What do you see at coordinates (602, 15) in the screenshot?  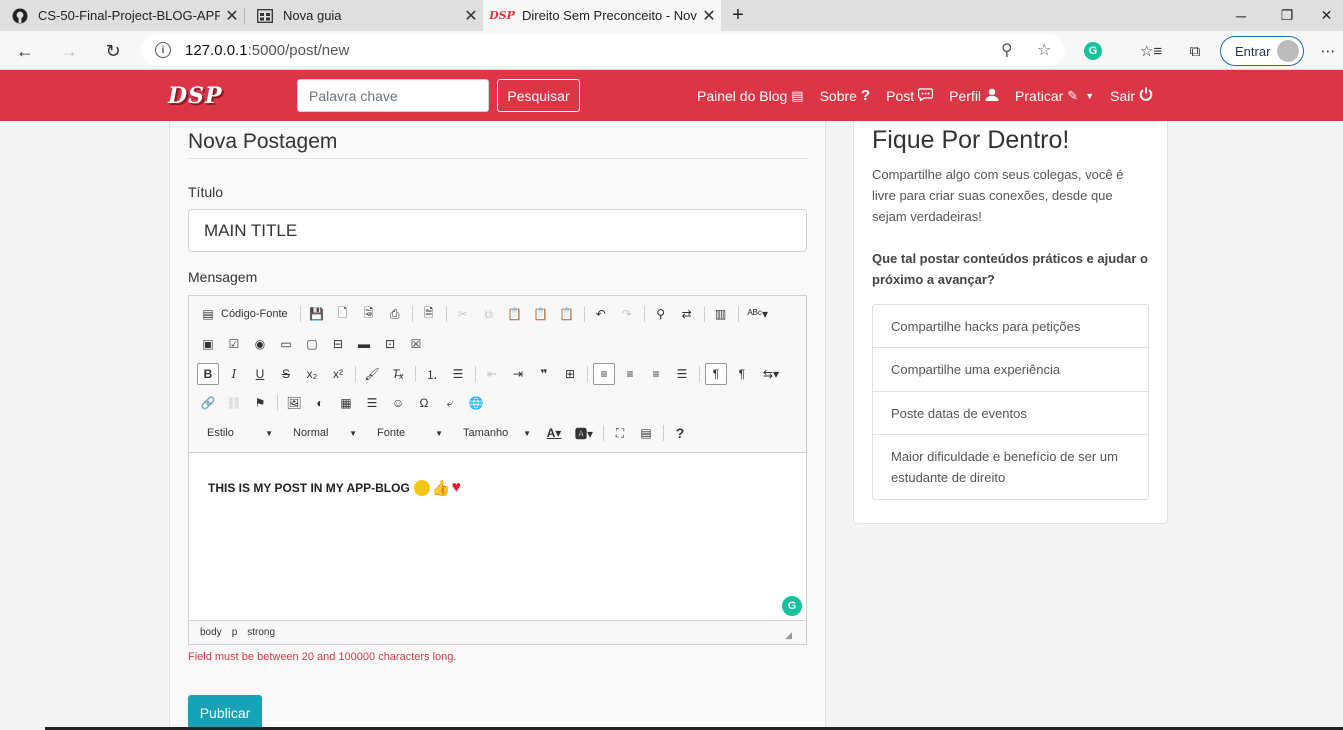 I see `tab-dsp-active: DSP Direito Sem Preconceito - Novas ✕` at bounding box center [602, 15].